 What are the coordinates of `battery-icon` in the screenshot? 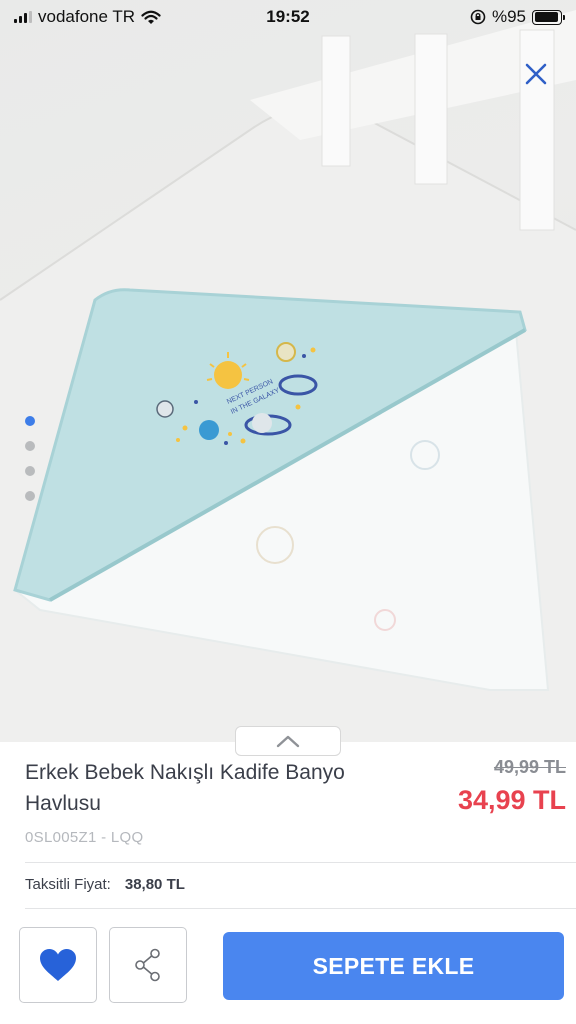 It's located at (548, 17).